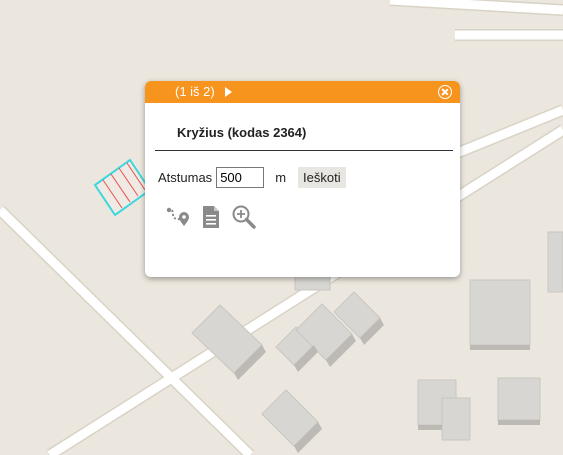  What do you see at coordinates (185, 177) in the screenshot?
I see `distance-label: Atstumas` at bounding box center [185, 177].